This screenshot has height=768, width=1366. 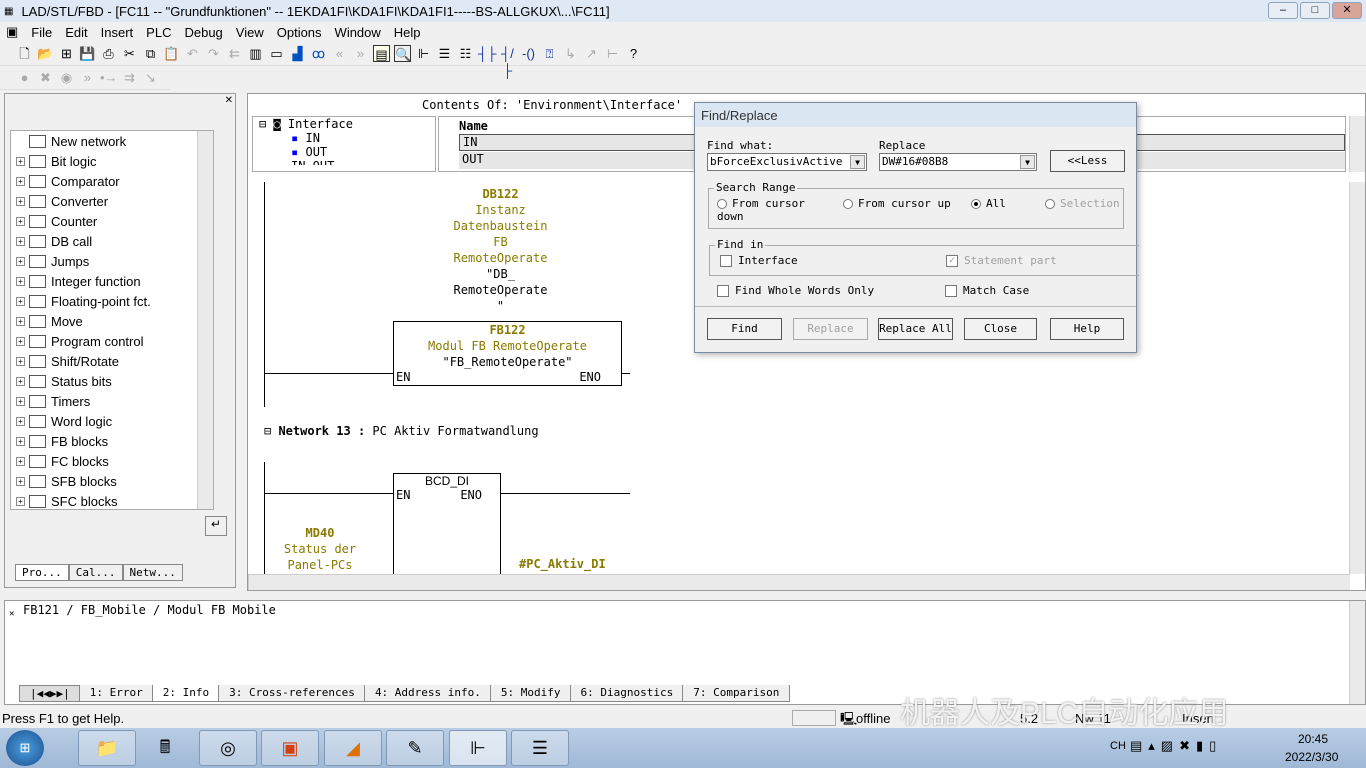 I want to click on tree-interface: ⊟ ◙ Interface, so click(x=347, y=124).